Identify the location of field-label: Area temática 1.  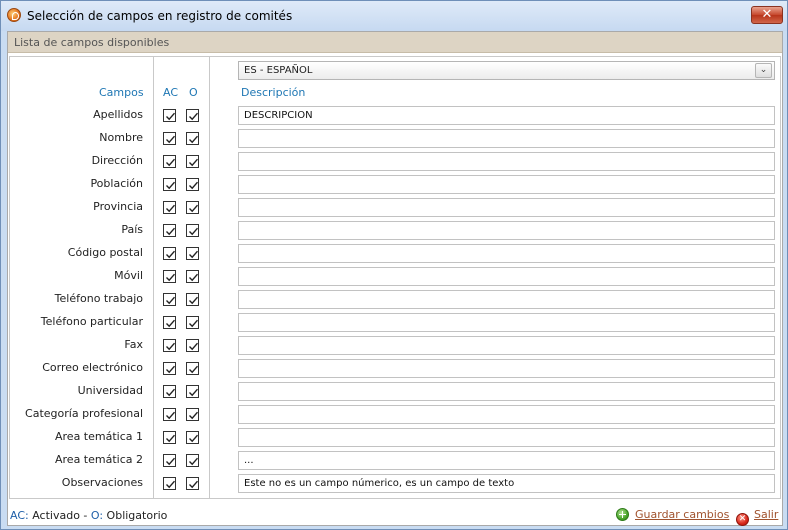
(99, 436).